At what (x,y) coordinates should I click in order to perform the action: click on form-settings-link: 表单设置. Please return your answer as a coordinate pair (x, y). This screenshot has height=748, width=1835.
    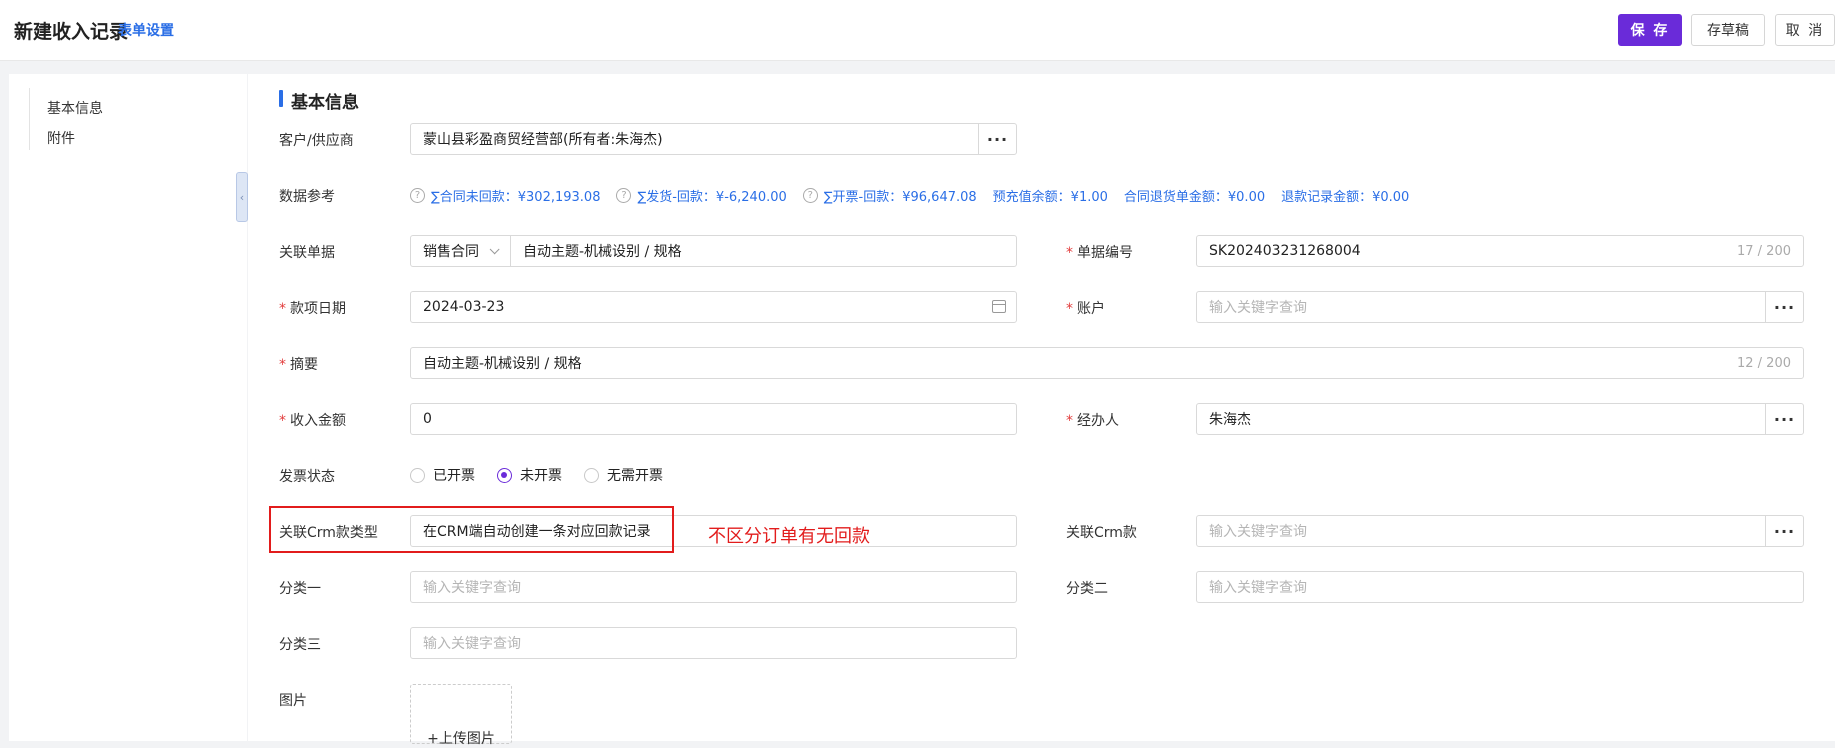
    Looking at the image, I should click on (146, 30).